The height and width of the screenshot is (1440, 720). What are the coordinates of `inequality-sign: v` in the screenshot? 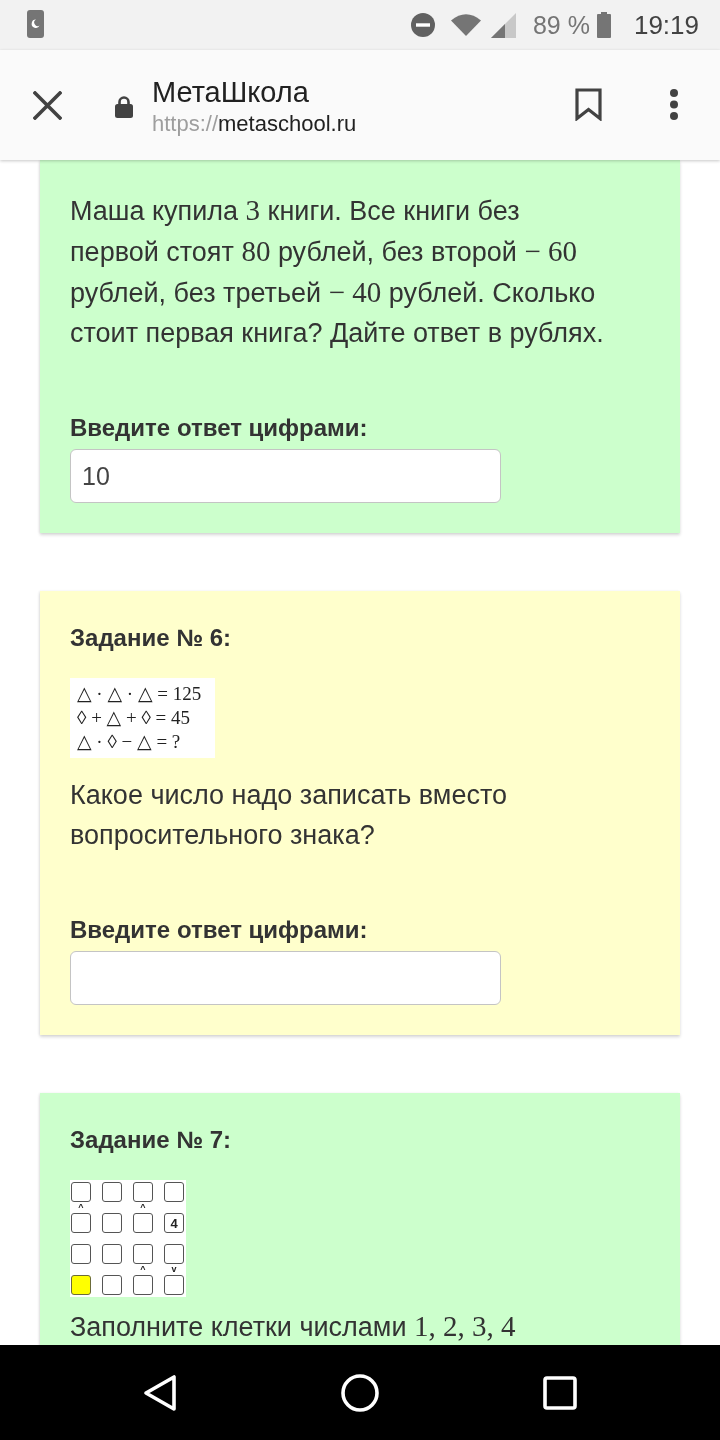 It's located at (174, 1269).